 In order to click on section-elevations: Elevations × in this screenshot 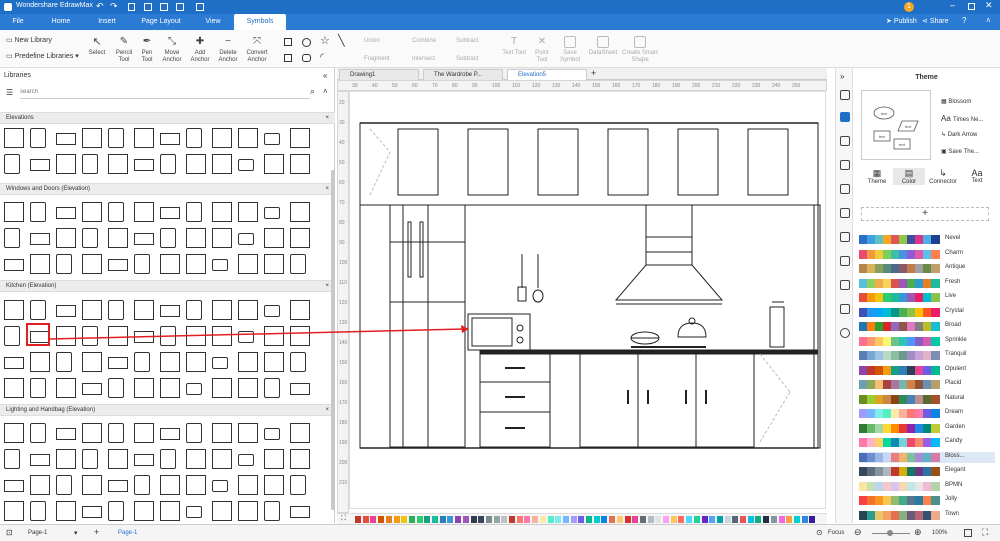, I will do `click(167, 118)`.